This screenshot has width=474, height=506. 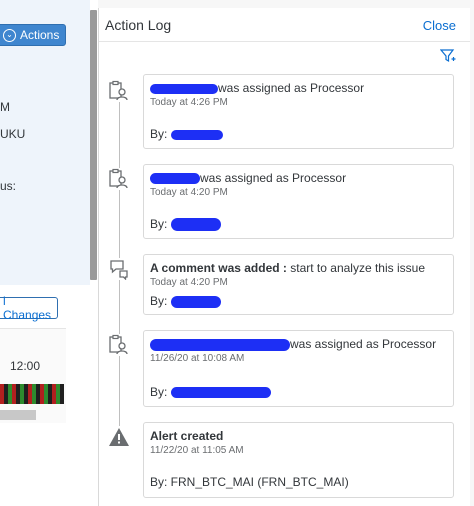 I want to click on entry-heading: A comment was added :, so click(x=218, y=268).